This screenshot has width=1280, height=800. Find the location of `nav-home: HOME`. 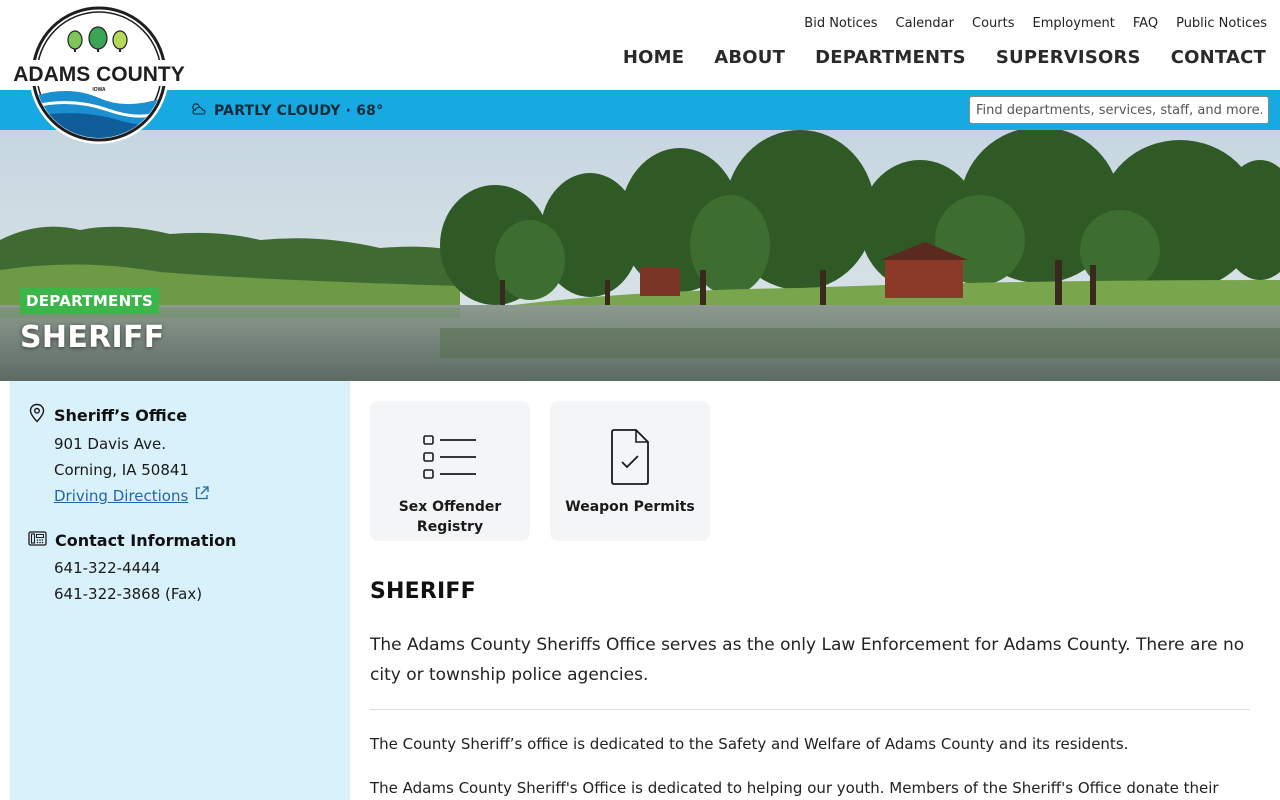

nav-home: HOME is located at coordinates (653, 57).